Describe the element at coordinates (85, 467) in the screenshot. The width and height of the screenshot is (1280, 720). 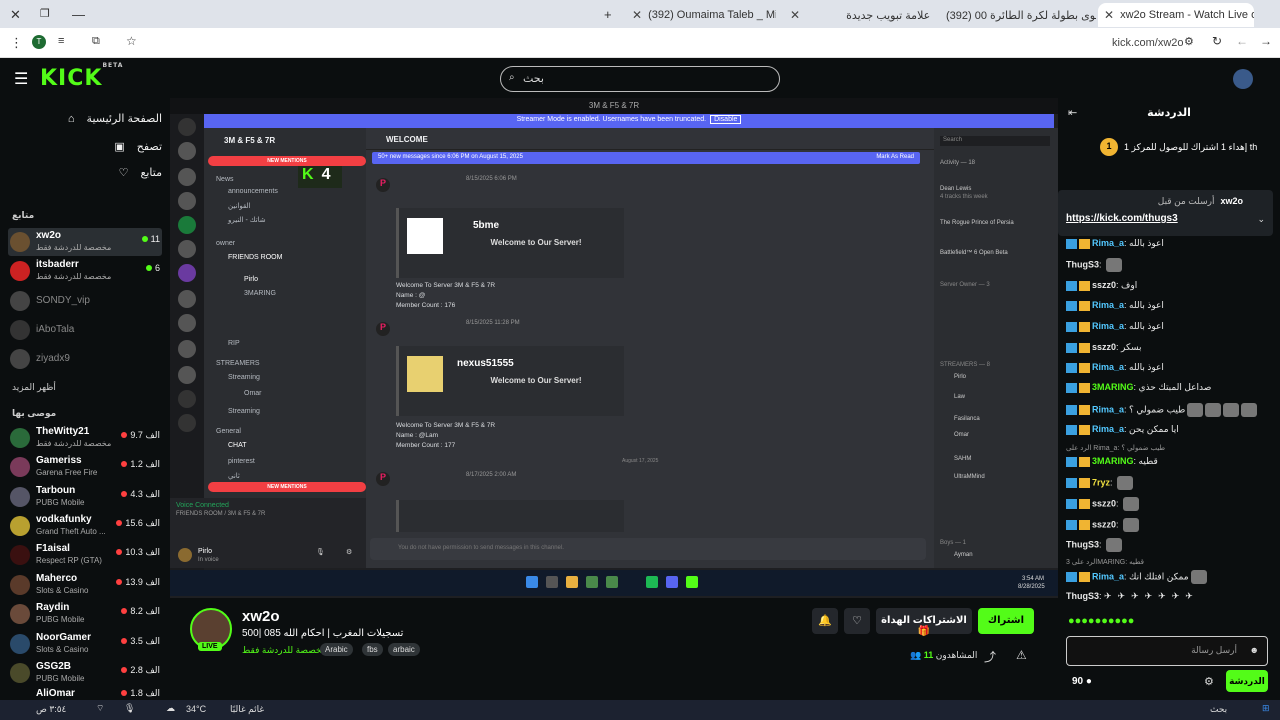
I see `sidebar-channel-gameriss: Gameriss Garena Free Fire 1.2 الف` at that location.